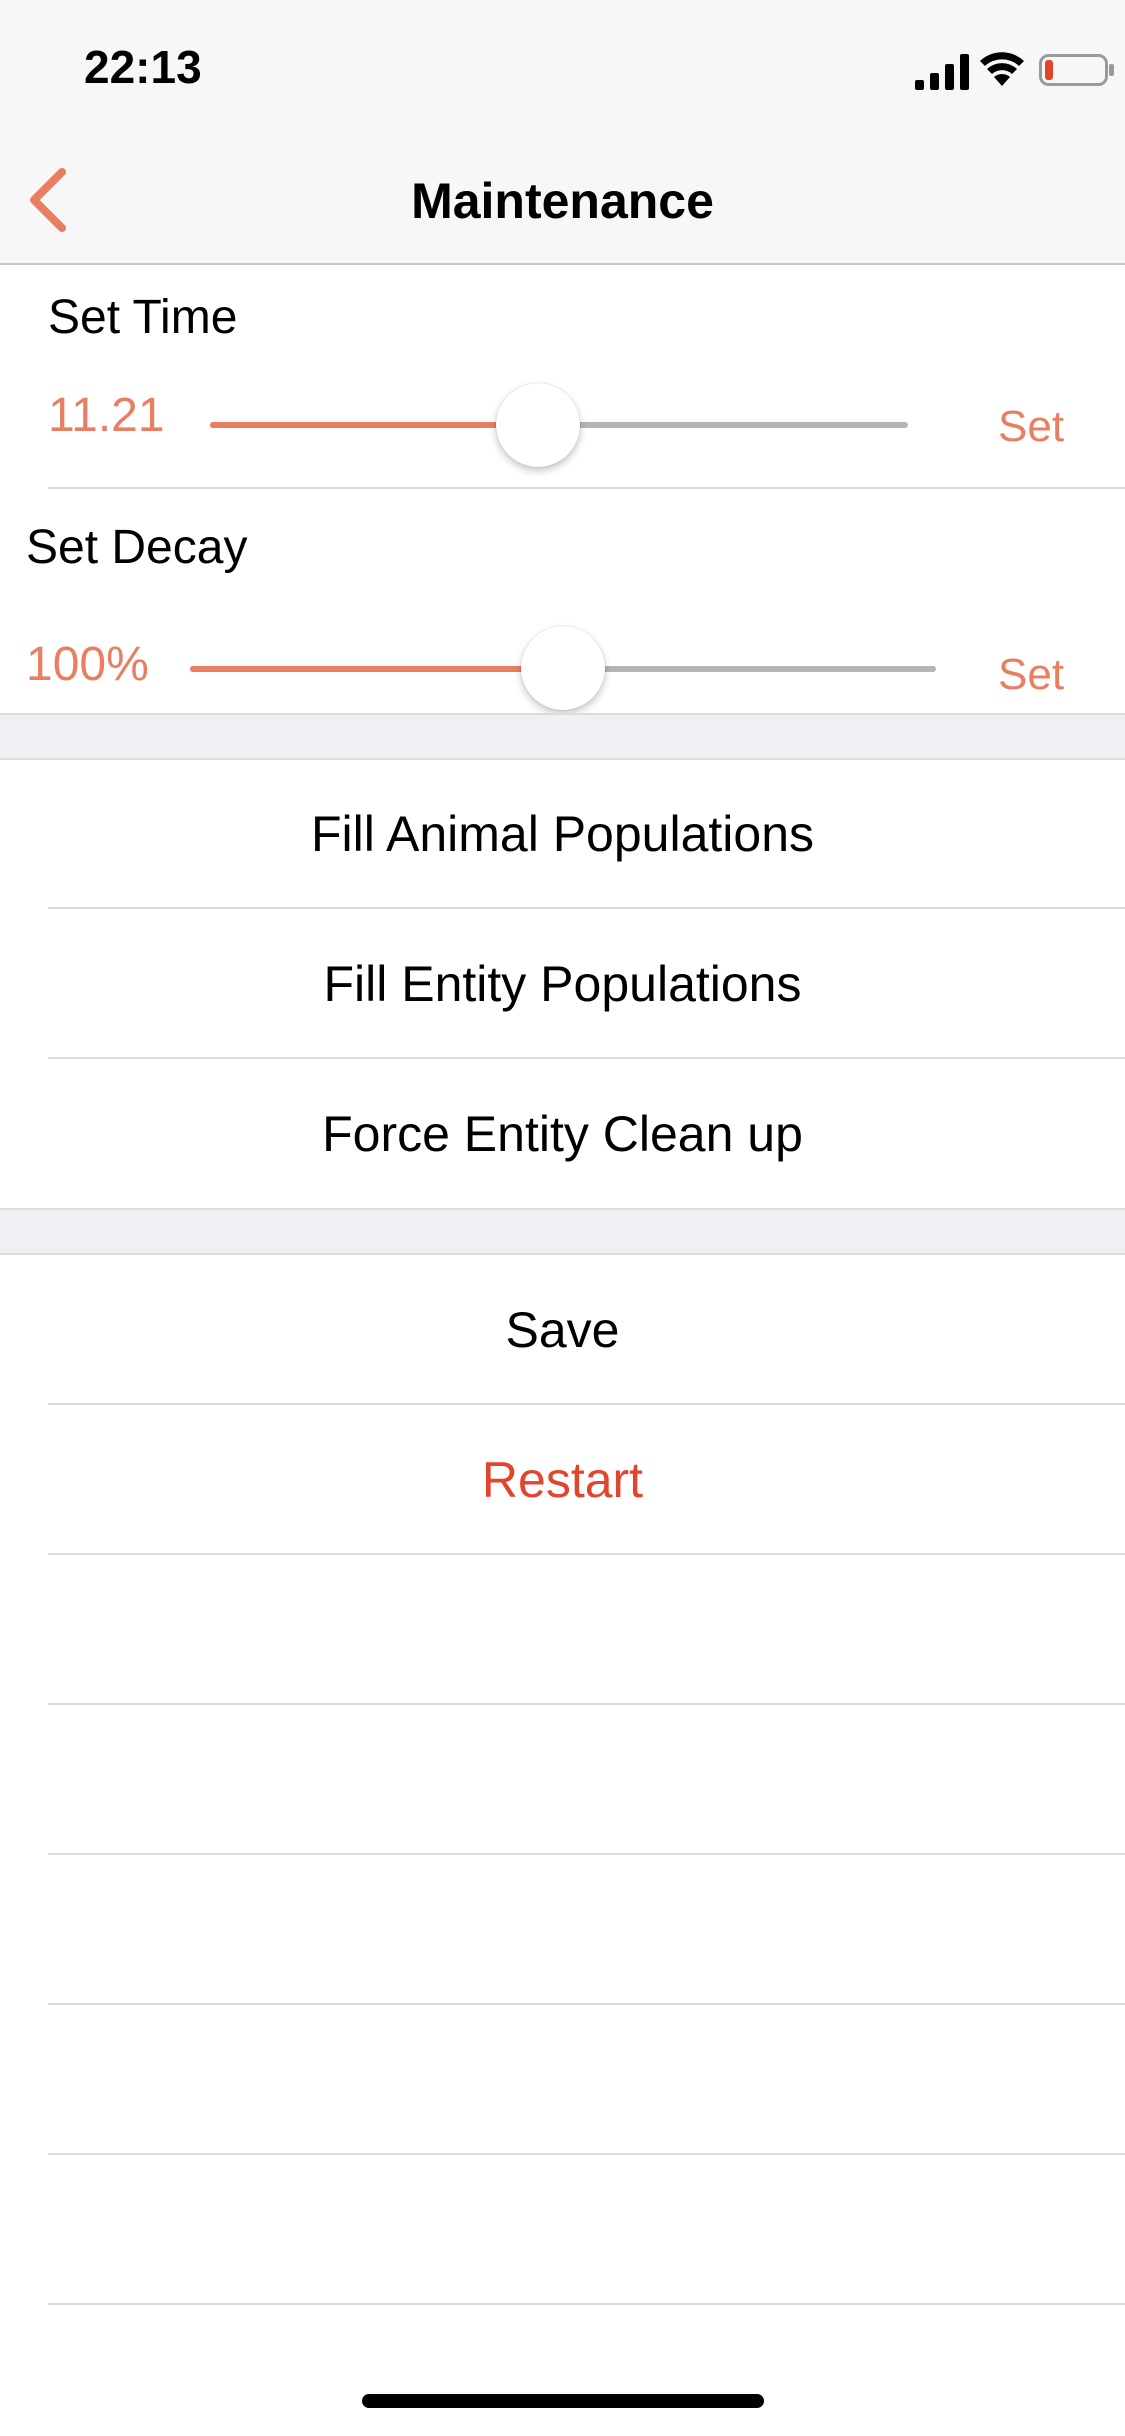 The height and width of the screenshot is (2436, 1125). I want to click on decay-slider-thumb, so click(563, 668).